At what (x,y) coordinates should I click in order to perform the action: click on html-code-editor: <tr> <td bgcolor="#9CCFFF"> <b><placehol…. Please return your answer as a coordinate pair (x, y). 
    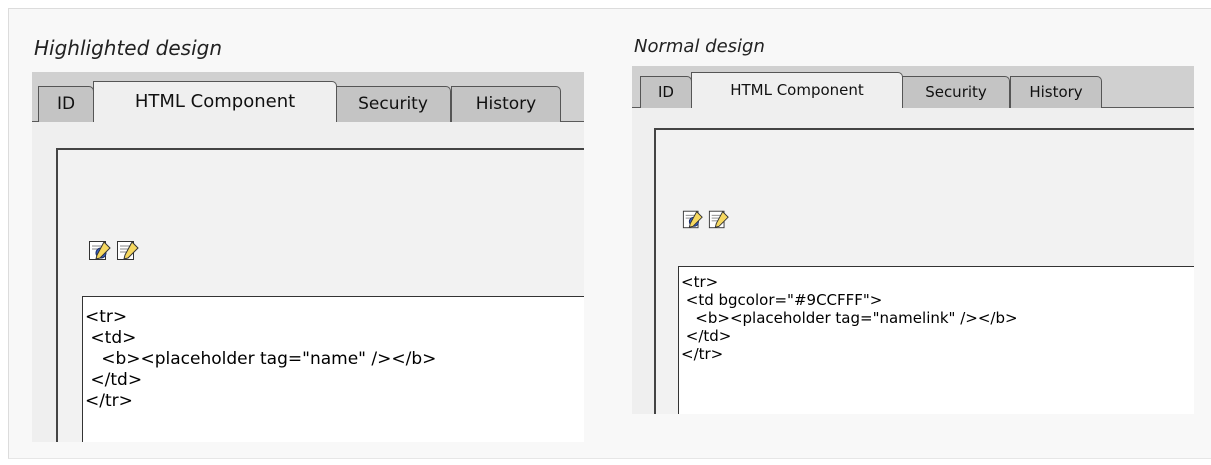
    Looking at the image, I should click on (936, 340).